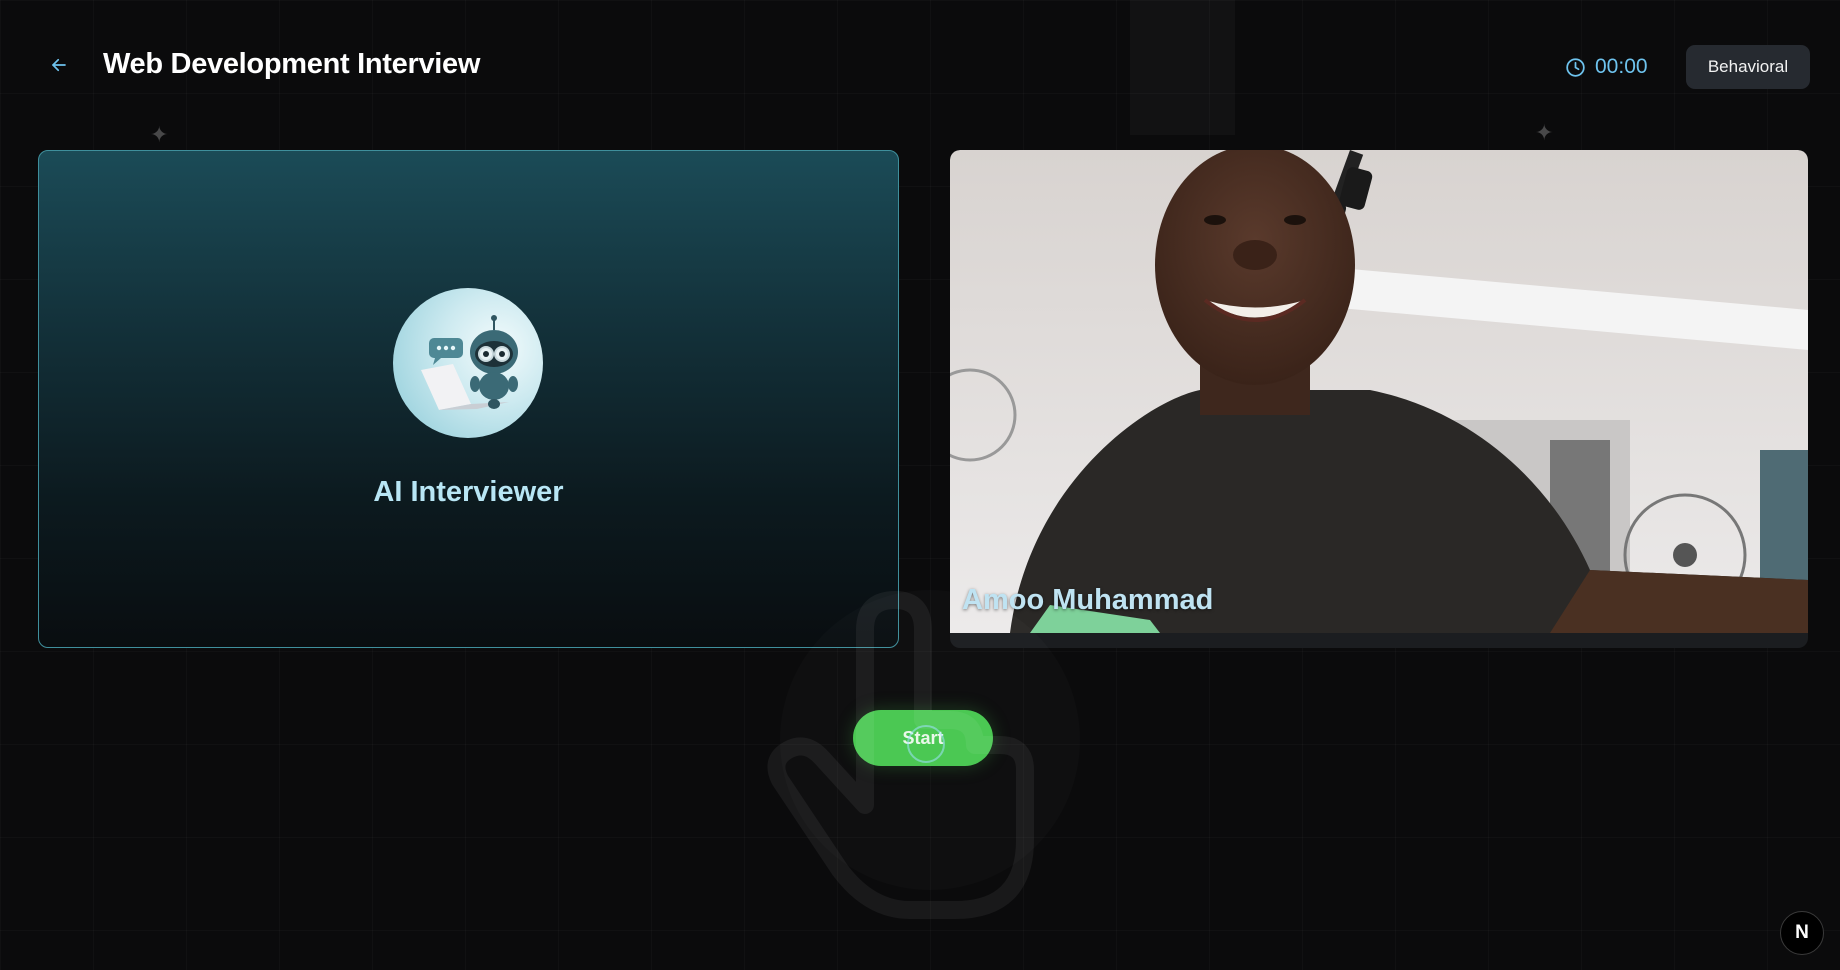 This screenshot has width=1840, height=970. I want to click on interview-timer: 00:00, so click(1606, 67).